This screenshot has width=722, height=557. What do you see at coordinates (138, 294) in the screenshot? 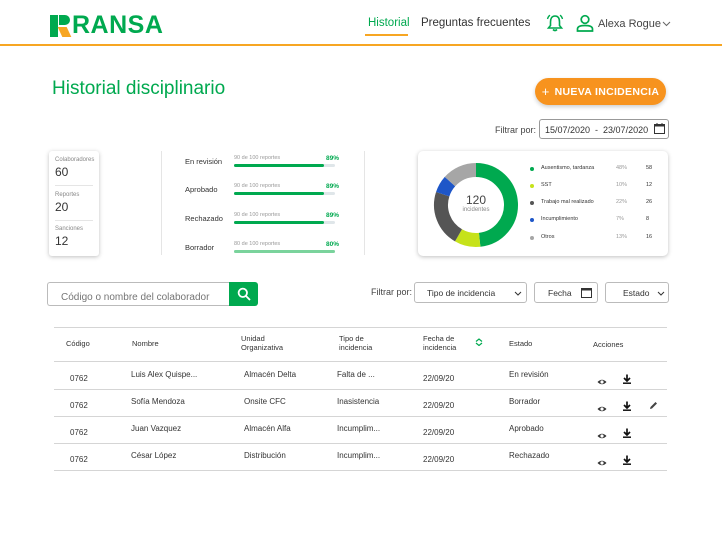
I see `search-input` at bounding box center [138, 294].